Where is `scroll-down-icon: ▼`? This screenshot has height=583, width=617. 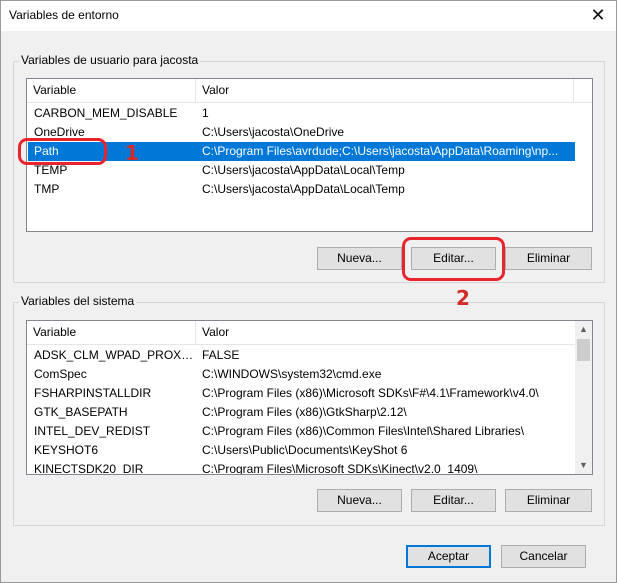 scroll-down-icon: ▼ is located at coordinates (583, 465).